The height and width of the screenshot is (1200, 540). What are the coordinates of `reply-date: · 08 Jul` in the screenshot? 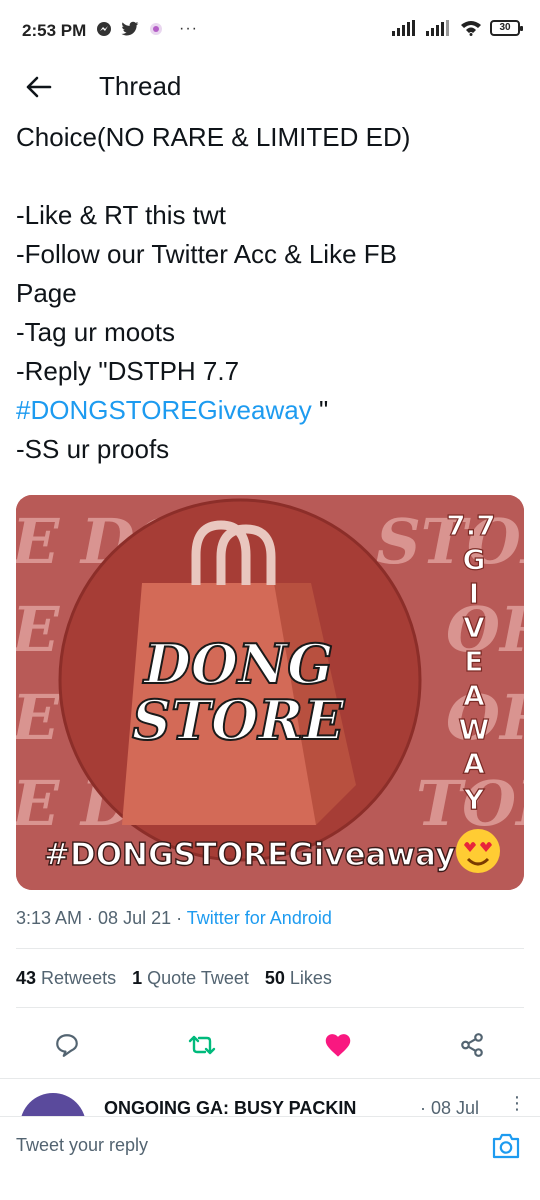 It's located at (450, 1107).